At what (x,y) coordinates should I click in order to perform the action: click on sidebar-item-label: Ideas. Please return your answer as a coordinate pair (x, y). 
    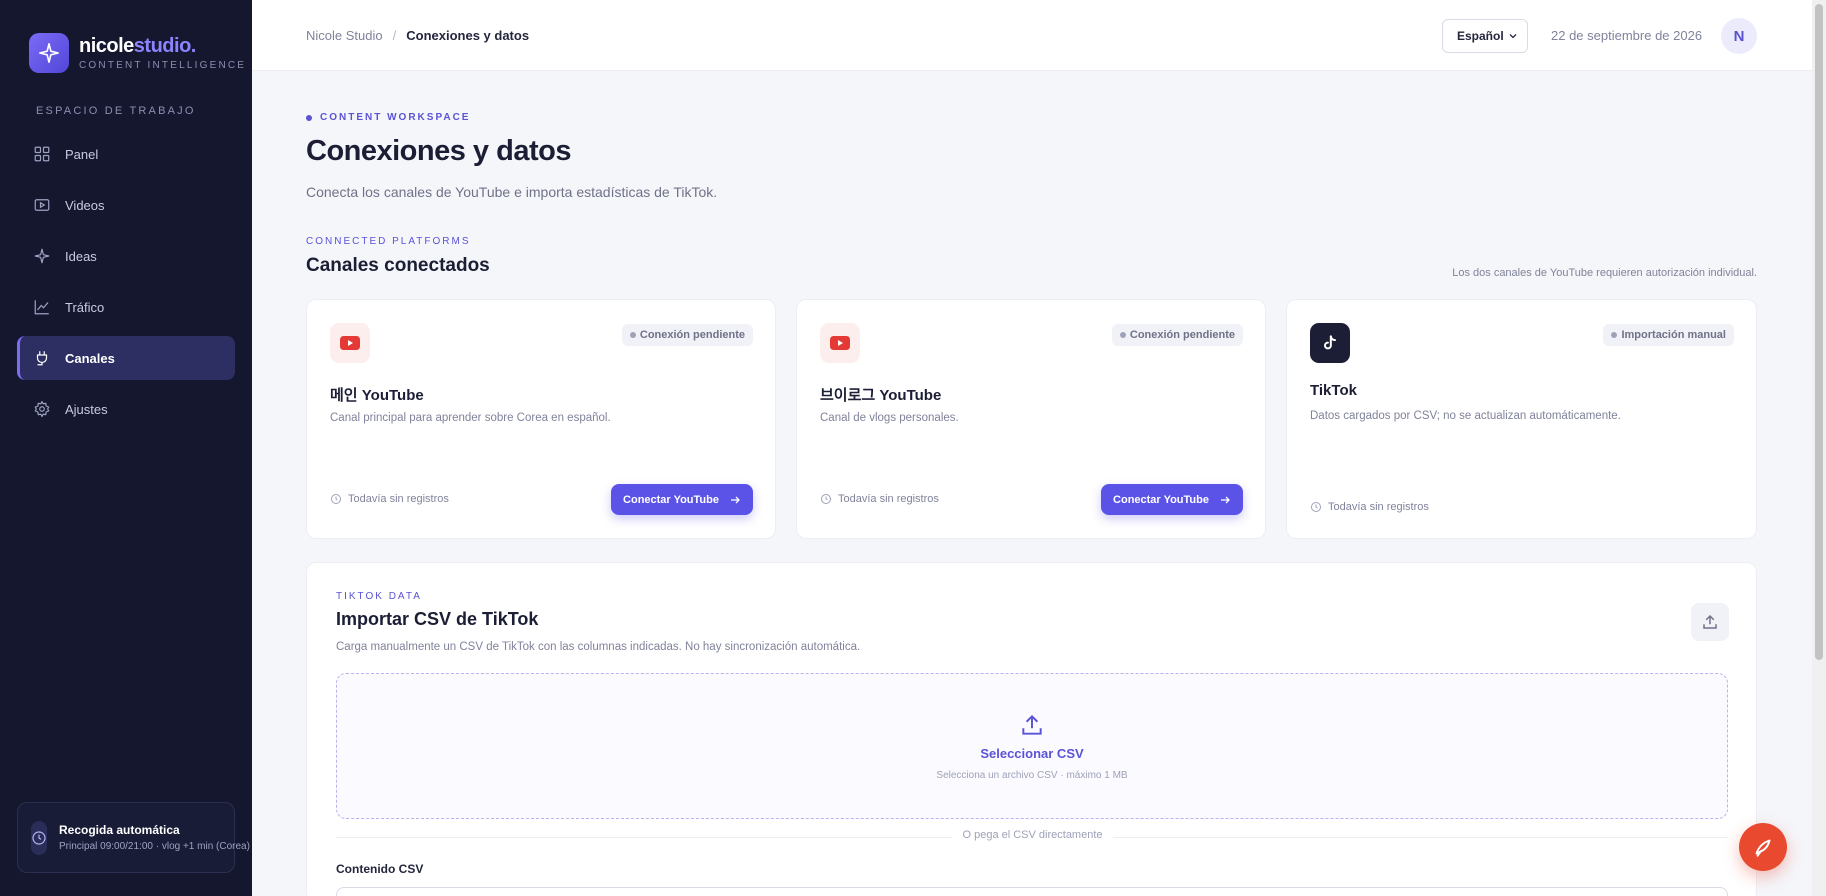
    Looking at the image, I should click on (81, 256).